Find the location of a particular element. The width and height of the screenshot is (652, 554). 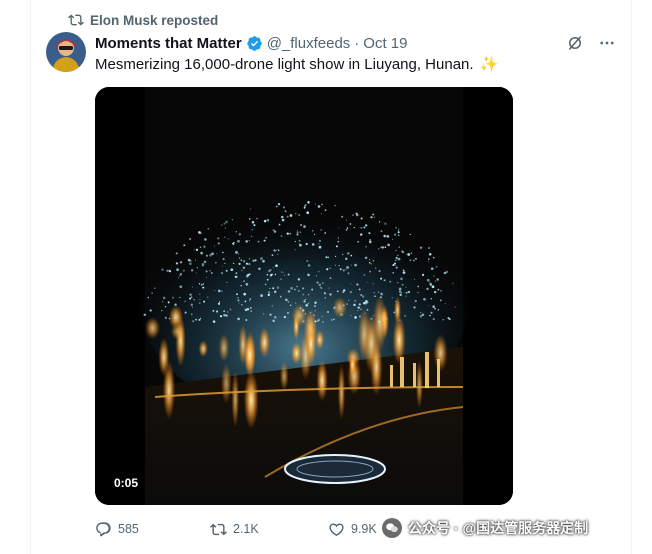

post-date: Oct 19 is located at coordinates (385, 43).